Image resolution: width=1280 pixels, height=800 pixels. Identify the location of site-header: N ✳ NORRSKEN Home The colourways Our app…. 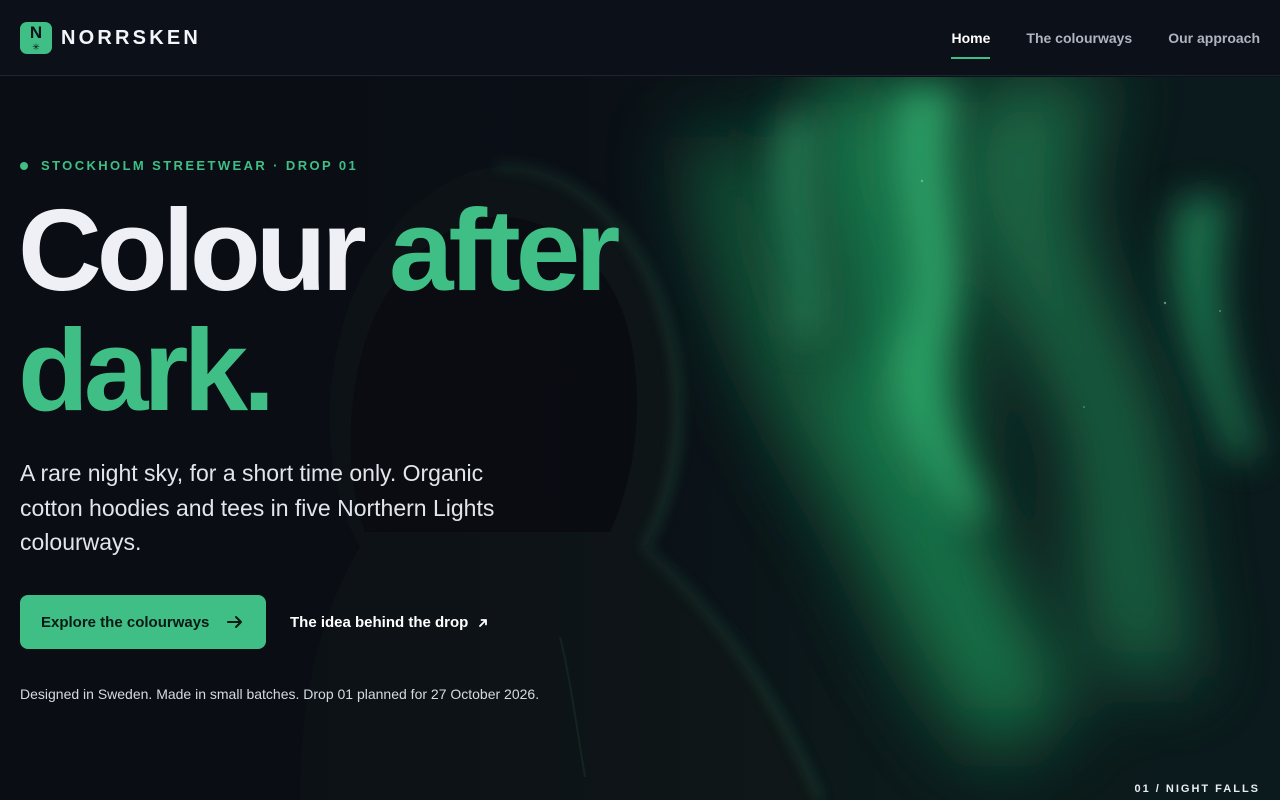
(640, 38).